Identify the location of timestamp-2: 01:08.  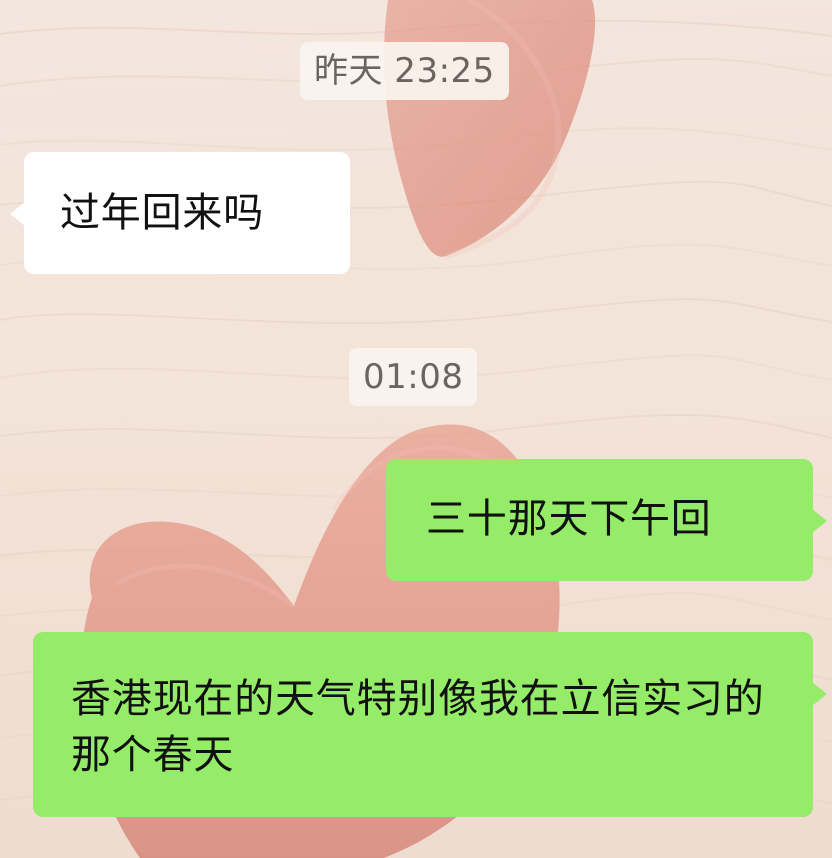
(413, 377).